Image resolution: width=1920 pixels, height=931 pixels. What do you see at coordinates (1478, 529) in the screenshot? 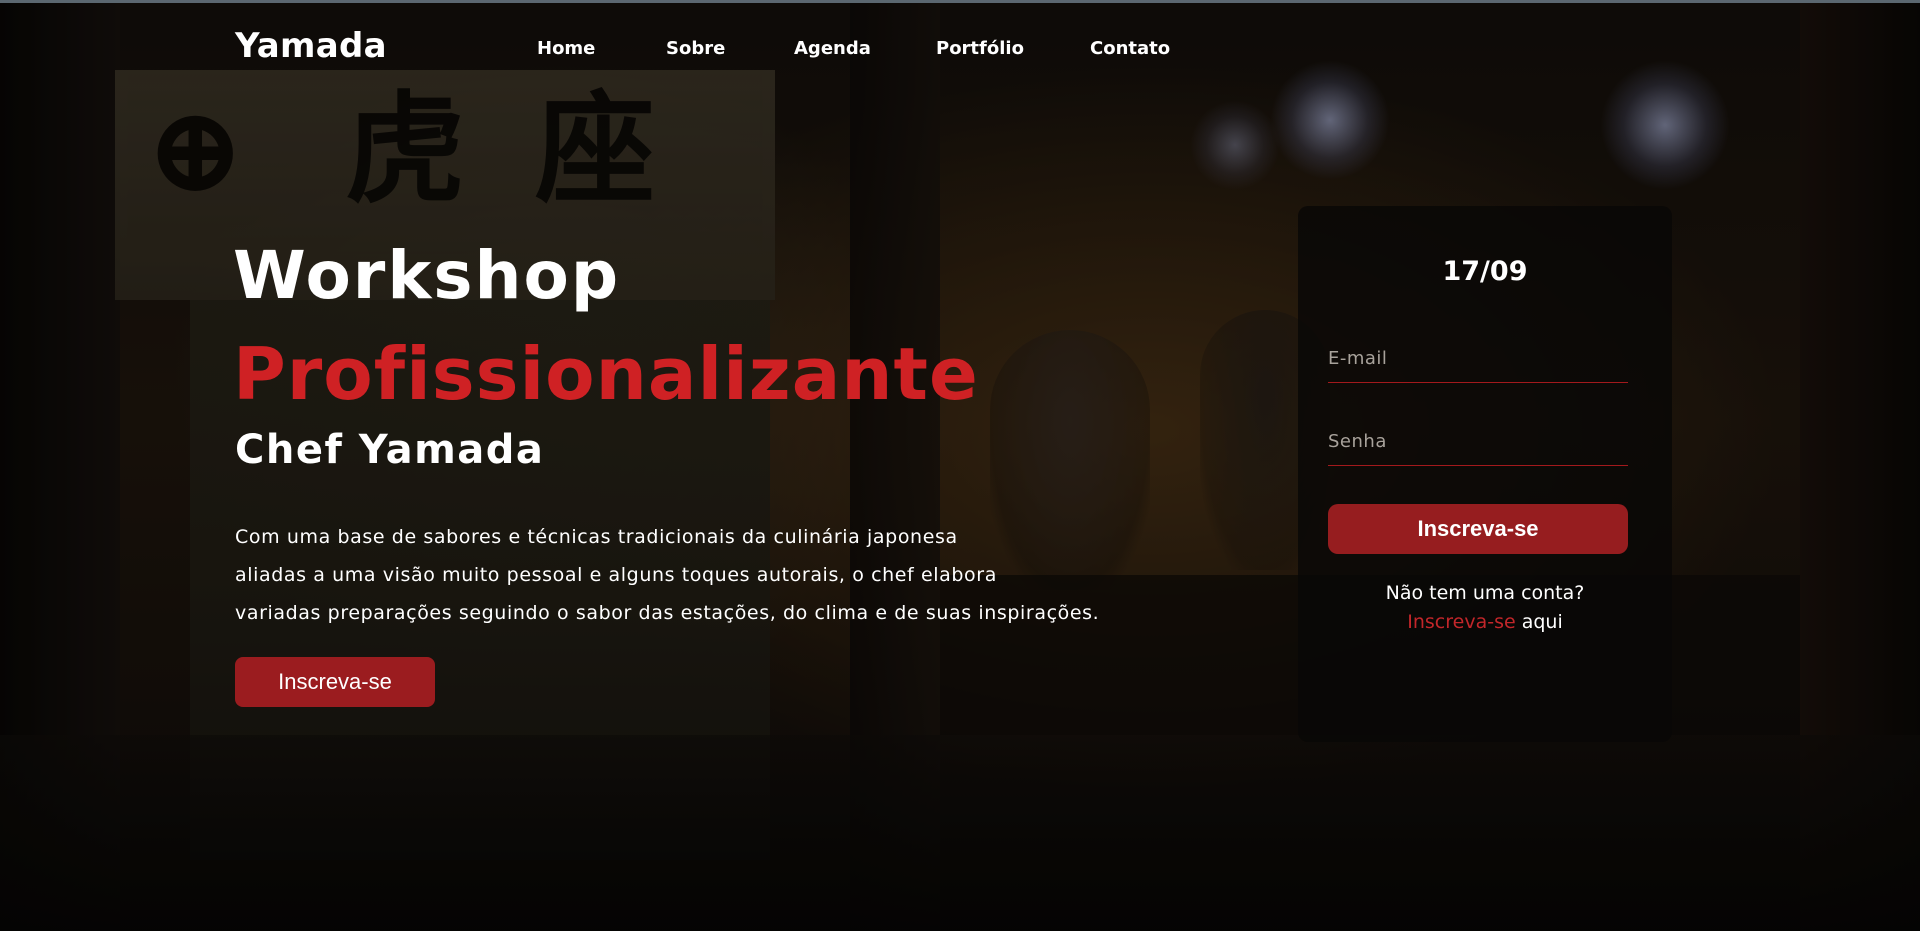
I see `signup-submit-button: Inscreva-se` at bounding box center [1478, 529].